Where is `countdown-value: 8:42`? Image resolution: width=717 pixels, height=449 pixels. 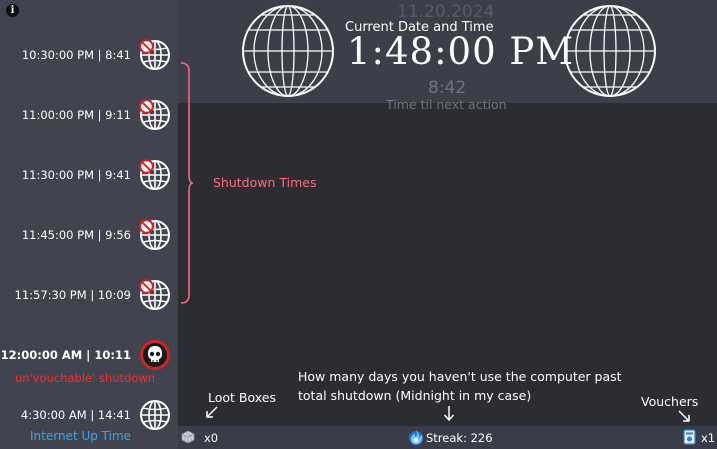
countdown-value: 8:42 is located at coordinates (447, 88).